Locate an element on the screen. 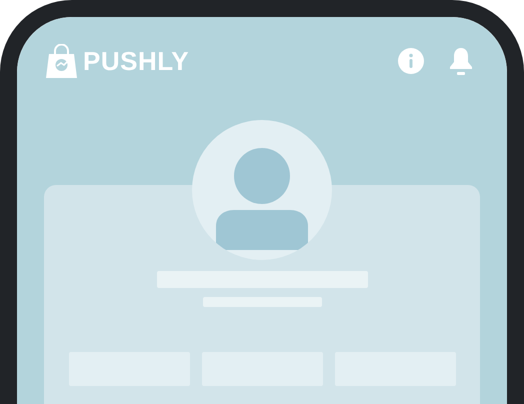 The width and height of the screenshot is (524, 404). shopping-bag-icon is located at coordinates (61, 61).